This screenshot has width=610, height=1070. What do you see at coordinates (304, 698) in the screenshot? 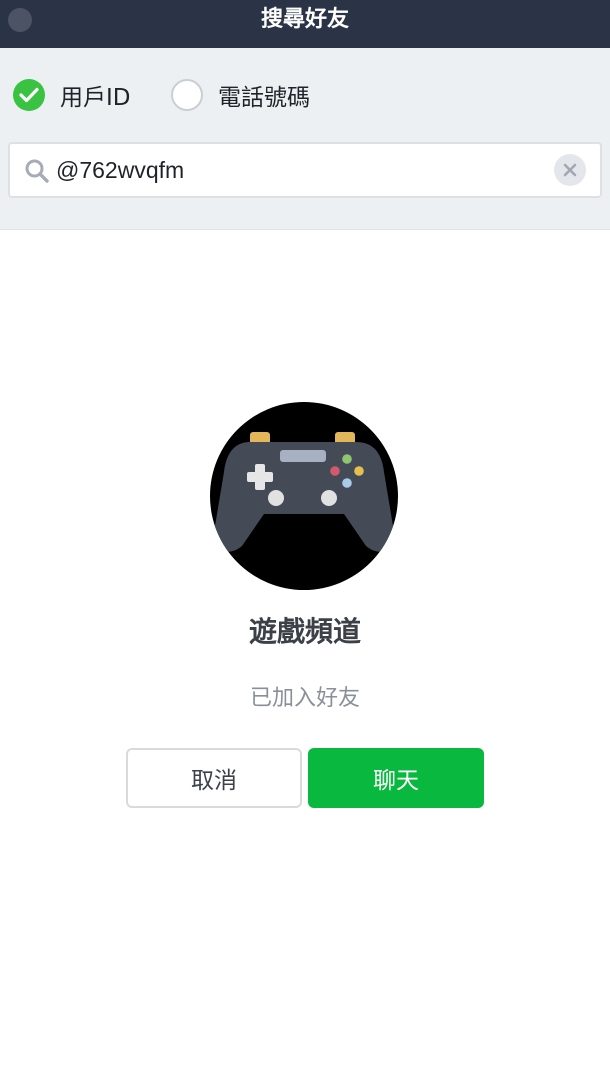
I see `status-text: 已加入好友` at bounding box center [304, 698].